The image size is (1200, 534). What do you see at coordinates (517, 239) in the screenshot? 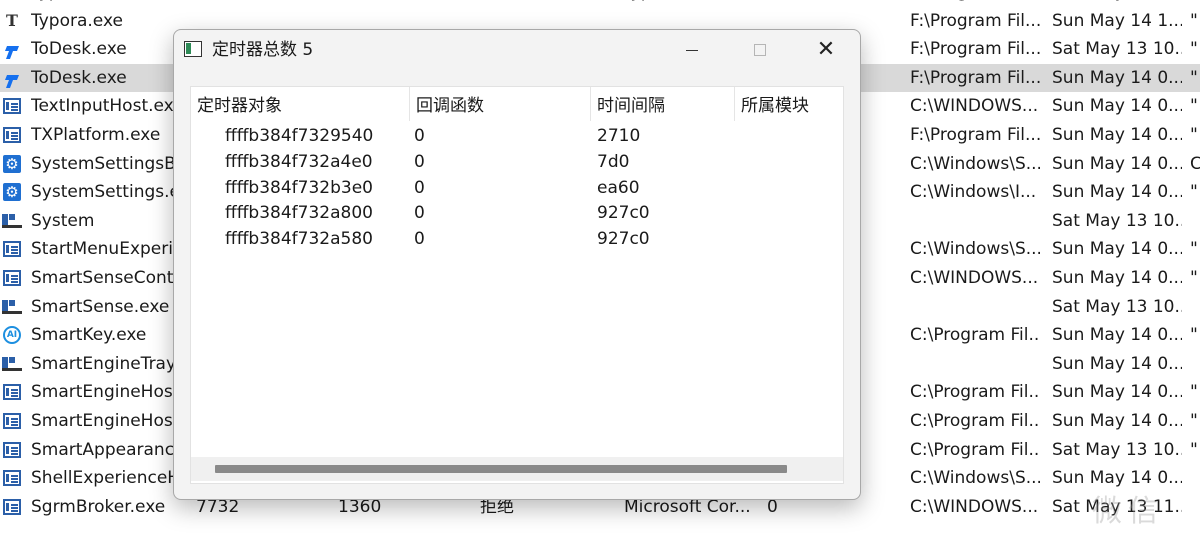
I see `list-item: ffffb384f732a580 0 927c0` at bounding box center [517, 239].